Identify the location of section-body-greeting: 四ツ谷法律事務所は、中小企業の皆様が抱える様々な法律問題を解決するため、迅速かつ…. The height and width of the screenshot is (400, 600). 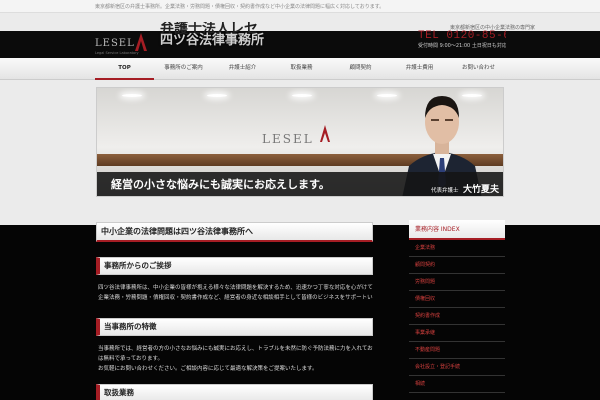
(234, 296).